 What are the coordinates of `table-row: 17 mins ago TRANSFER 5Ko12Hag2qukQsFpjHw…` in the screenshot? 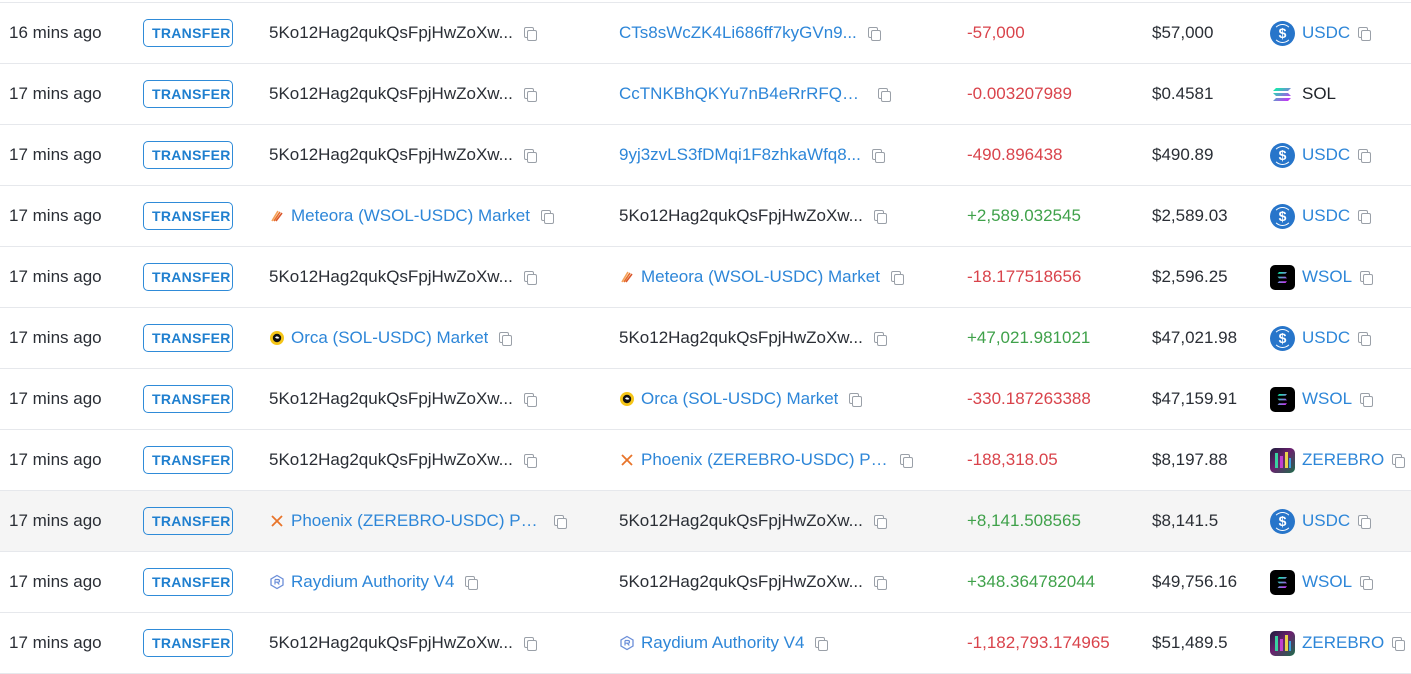 It's located at (705, 643).